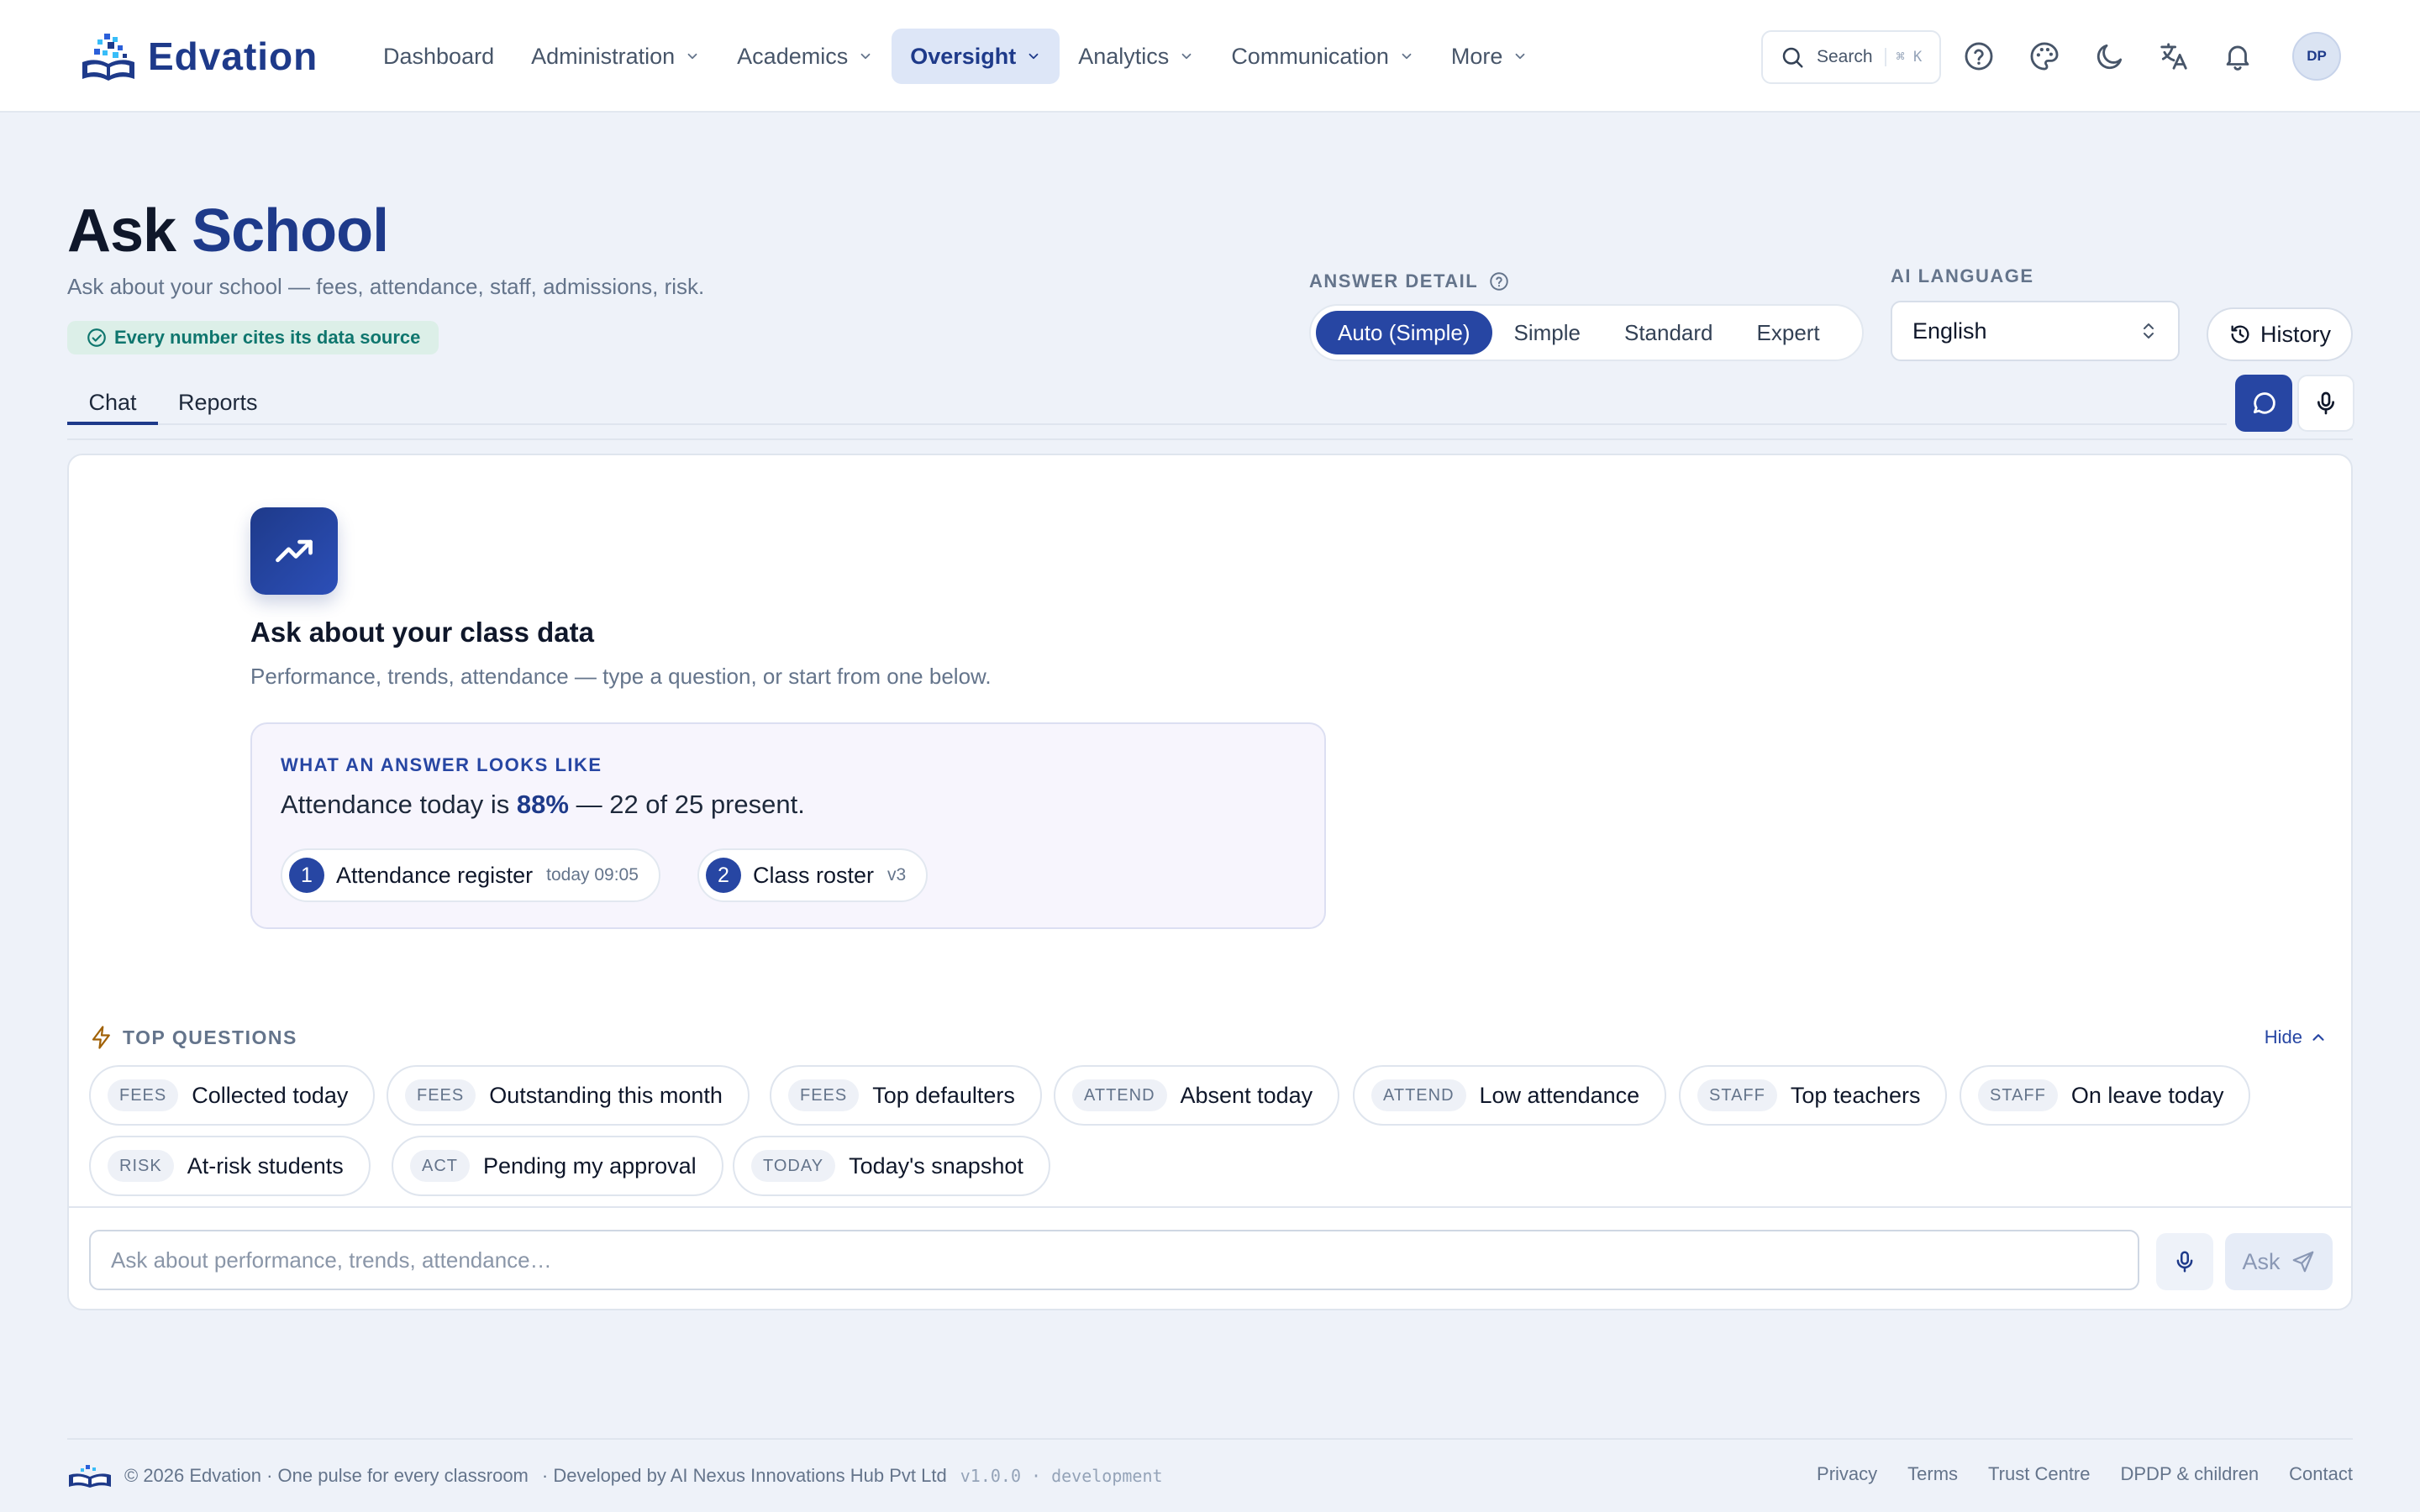 The height and width of the screenshot is (1512, 2420). I want to click on question-text: Collected today, so click(270, 1095).